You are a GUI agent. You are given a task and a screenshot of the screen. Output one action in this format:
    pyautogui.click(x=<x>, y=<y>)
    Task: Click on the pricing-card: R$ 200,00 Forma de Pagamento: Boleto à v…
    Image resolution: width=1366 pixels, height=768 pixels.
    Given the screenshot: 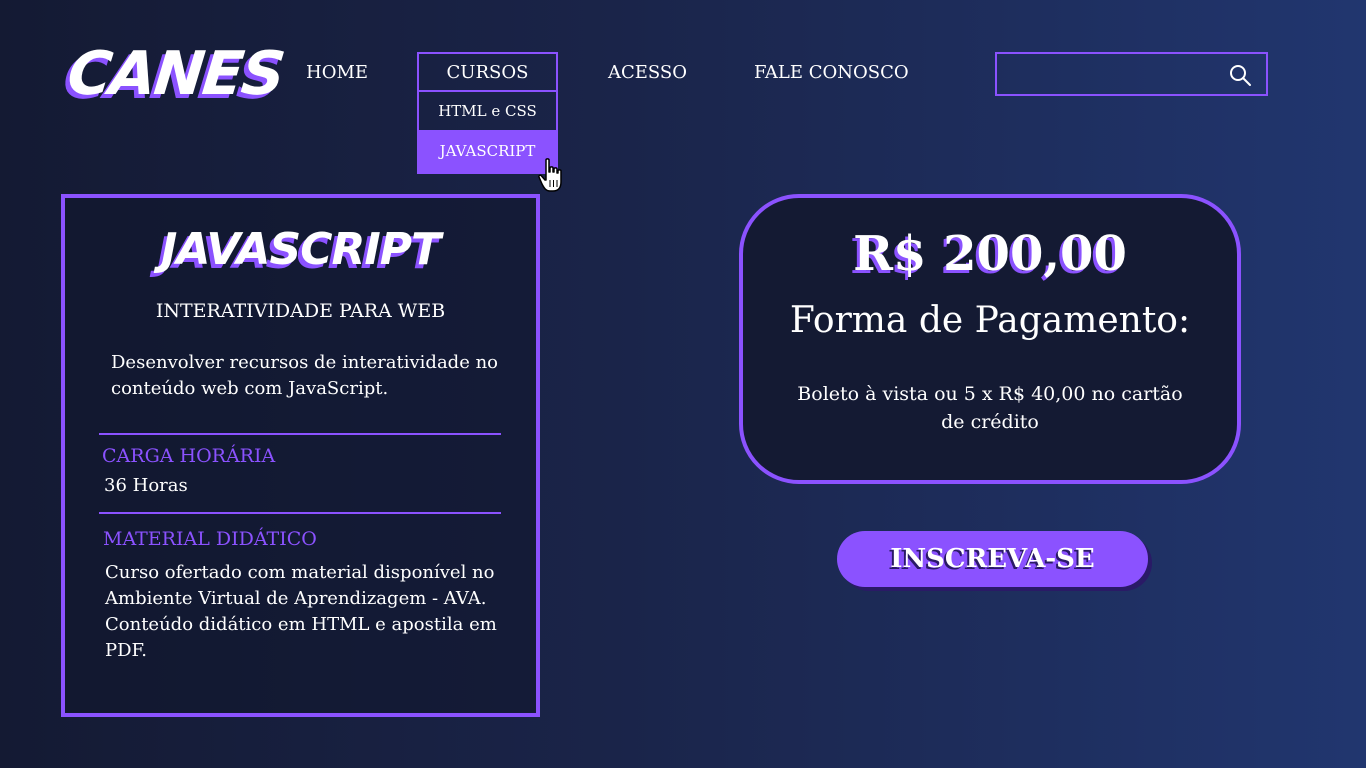 What is the action you would take?
    pyautogui.click(x=990, y=339)
    